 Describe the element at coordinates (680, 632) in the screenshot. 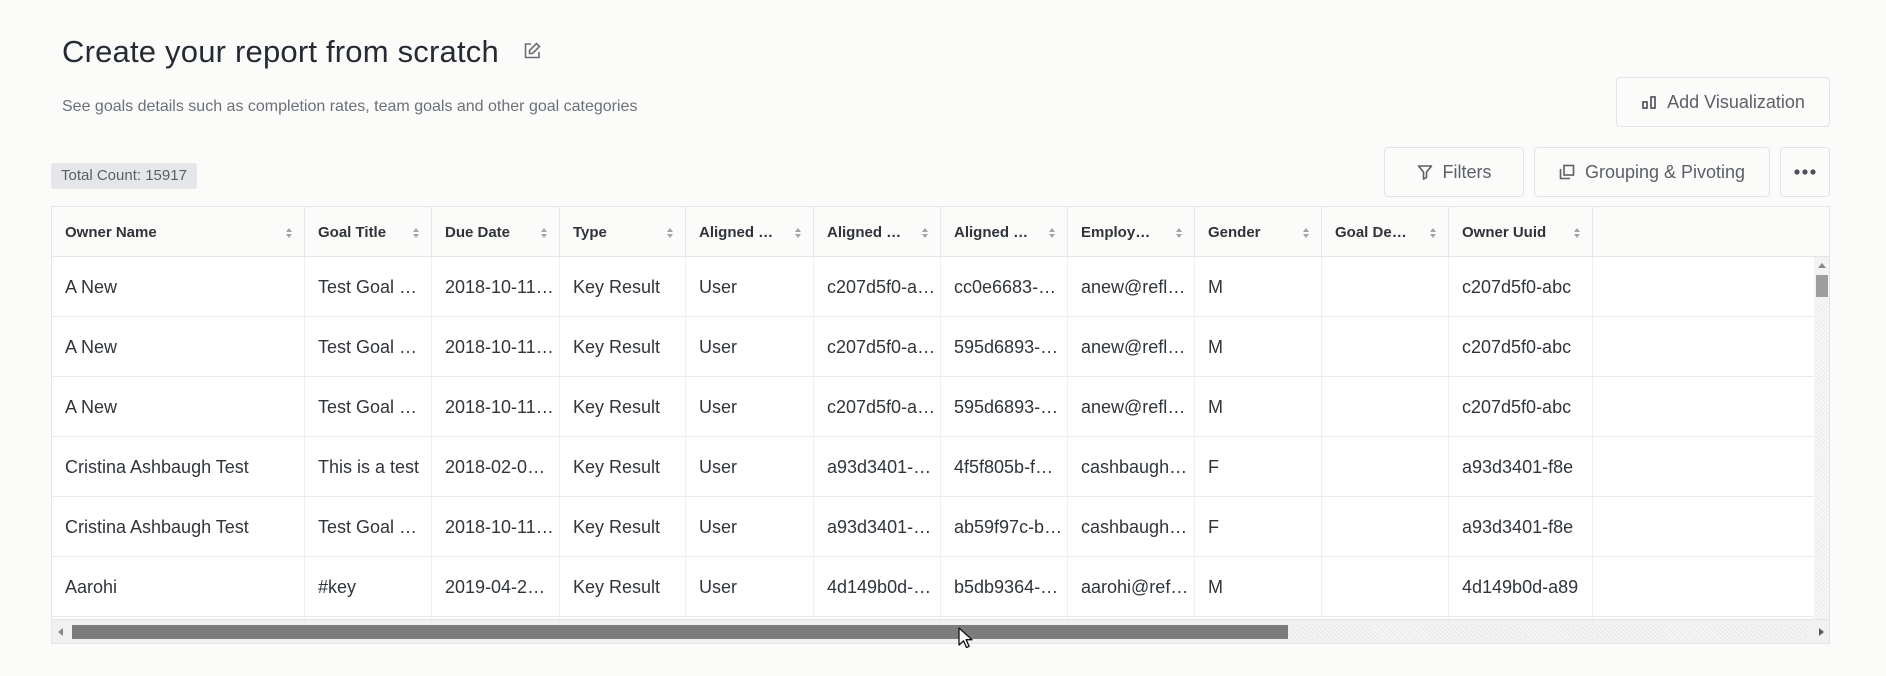

I see `horizontal-scroll-thumb` at that location.